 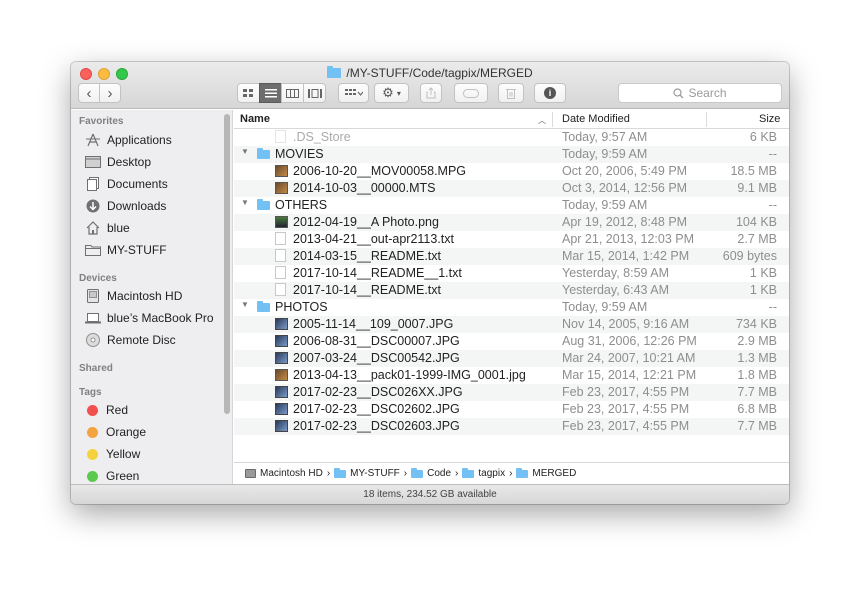 What do you see at coordinates (625, 171) in the screenshot?
I see `file-date-modified: Oct 20, 2006, 5:49 PM` at bounding box center [625, 171].